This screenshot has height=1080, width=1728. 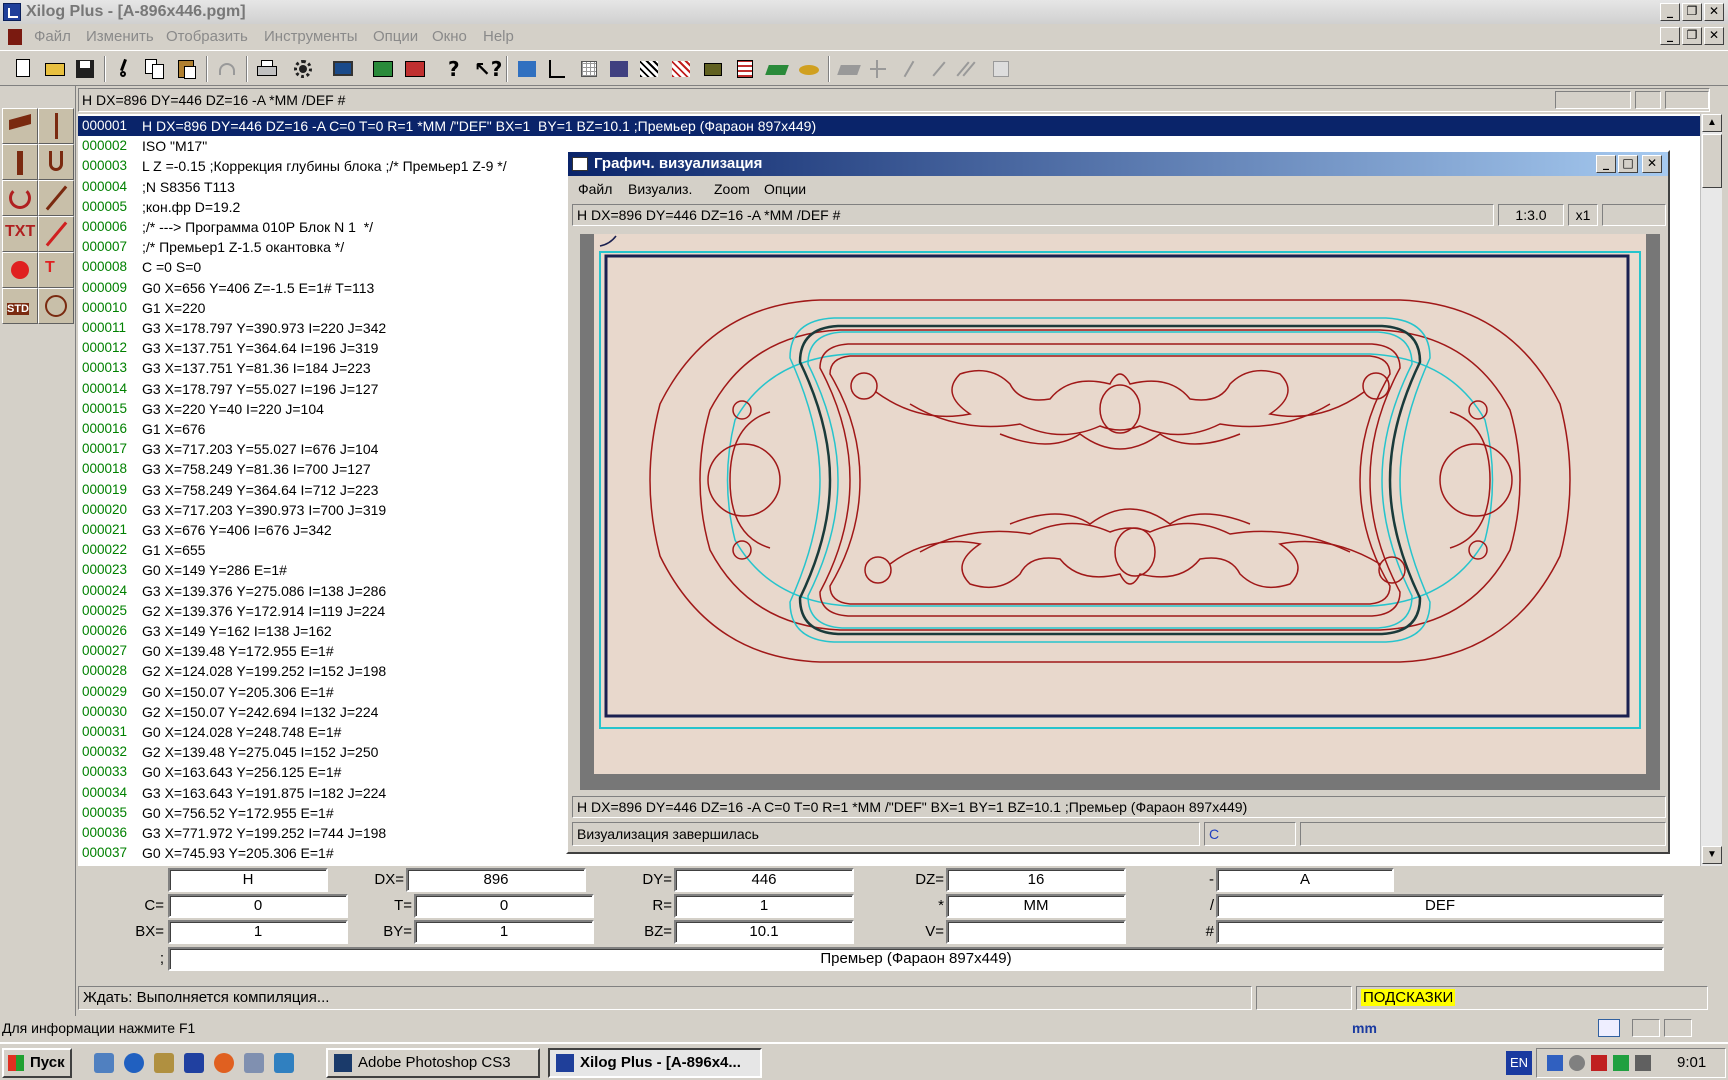 What do you see at coordinates (909, 69) in the screenshot?
I see `disabled-tool-3-icon` at bounding box center [909, 69].